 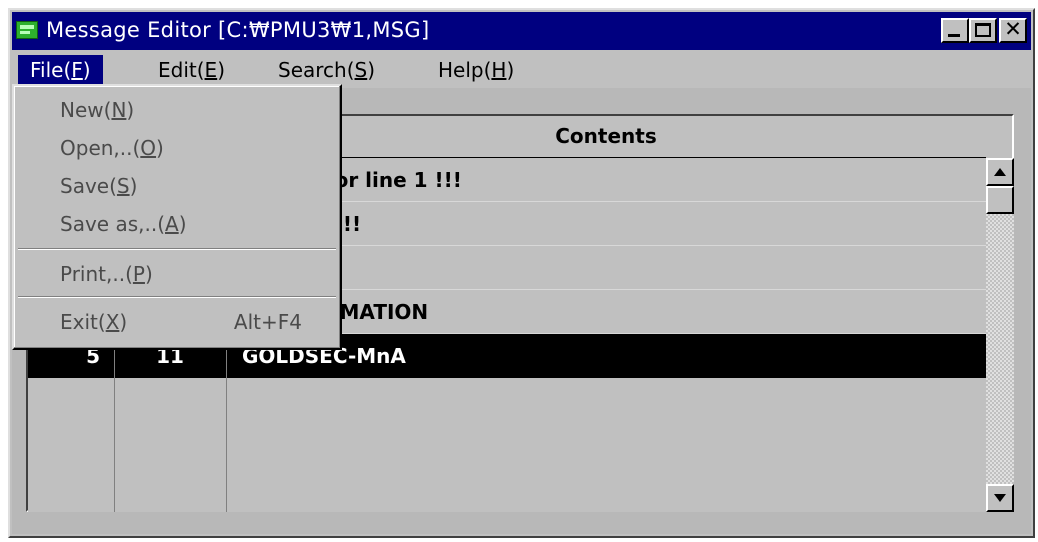 I want to click on arrow-up-icon, so click(x=1000, y=172).